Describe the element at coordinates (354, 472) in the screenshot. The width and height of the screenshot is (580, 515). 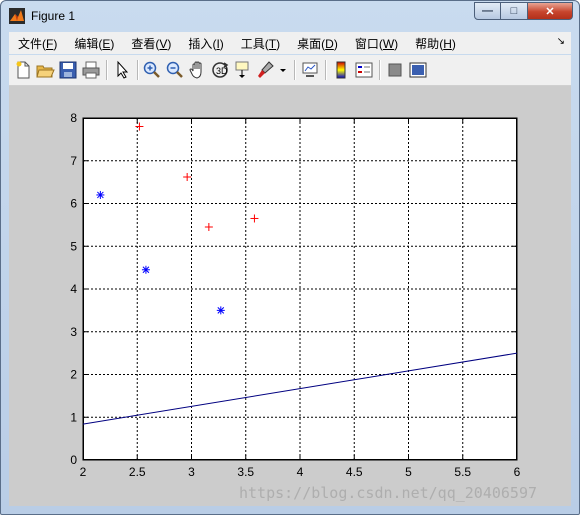
I see `x-tick-label: 4.5` at that location.